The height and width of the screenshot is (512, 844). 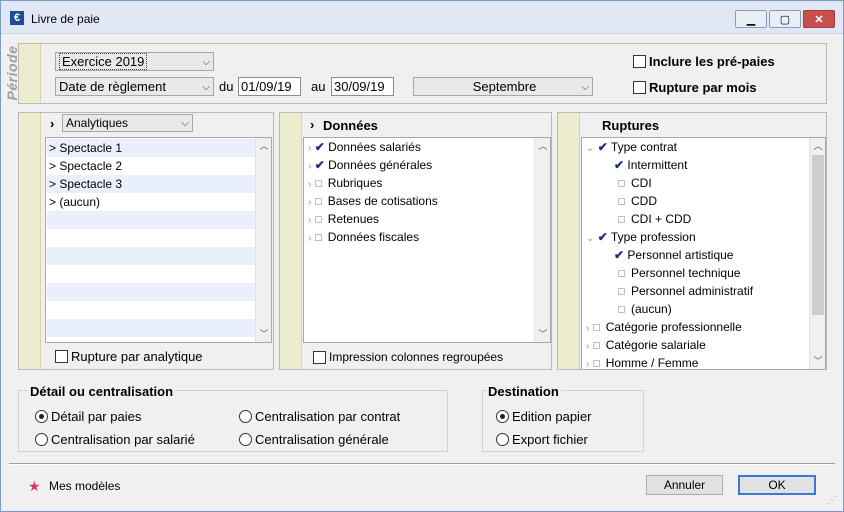 What do you see at coordinates (685, 291) in the screenshot?
I see `tree-item: Personnel administratif` at bounding box center [685, 291].